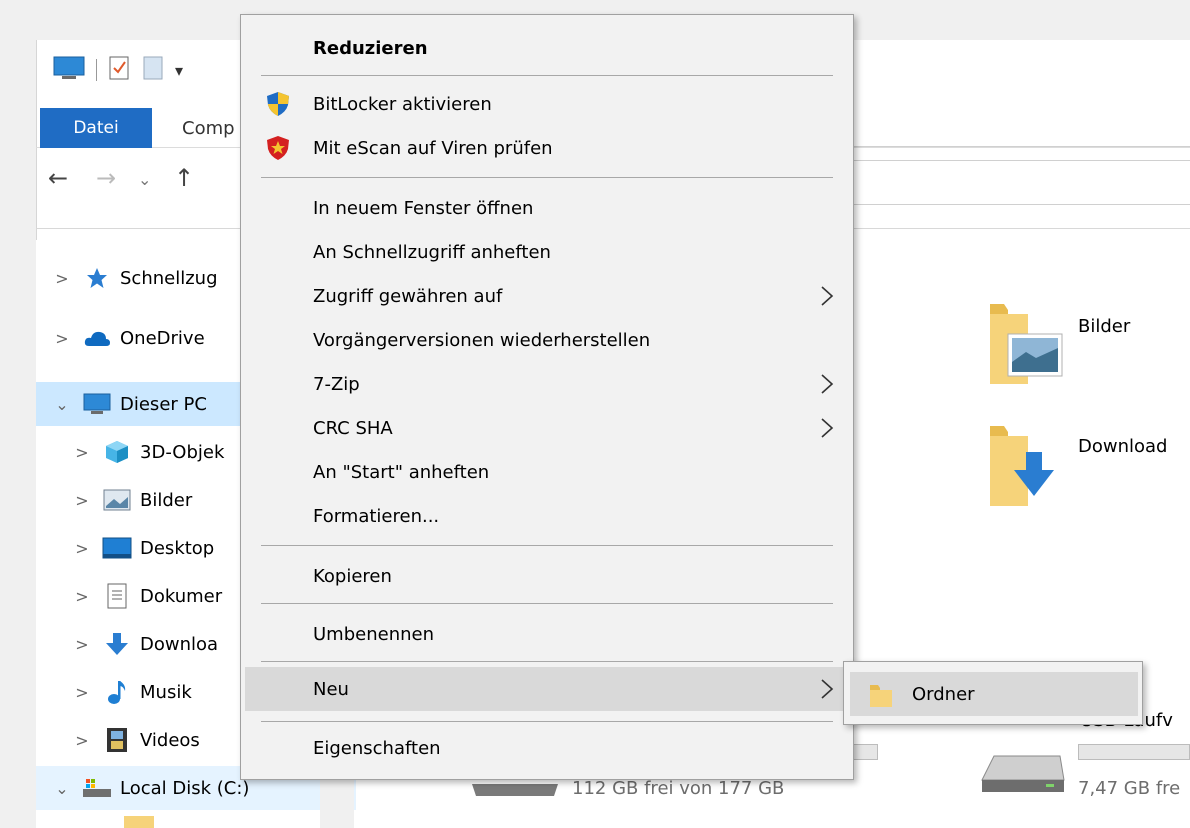  I want to click on usb-drive-icon, so click(1023, 774).